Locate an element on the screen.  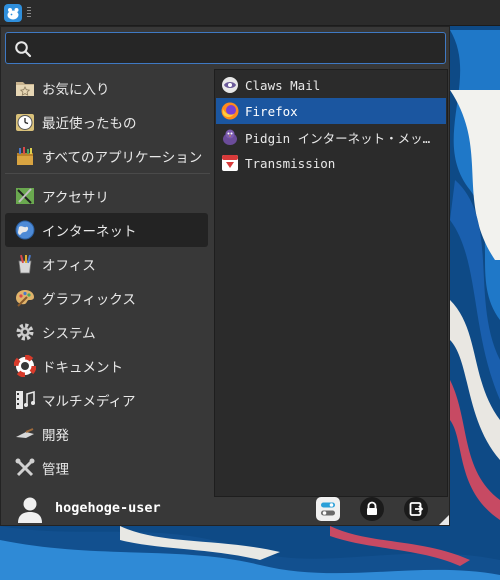
settings-manager-button is located at coordinates (328, 509).